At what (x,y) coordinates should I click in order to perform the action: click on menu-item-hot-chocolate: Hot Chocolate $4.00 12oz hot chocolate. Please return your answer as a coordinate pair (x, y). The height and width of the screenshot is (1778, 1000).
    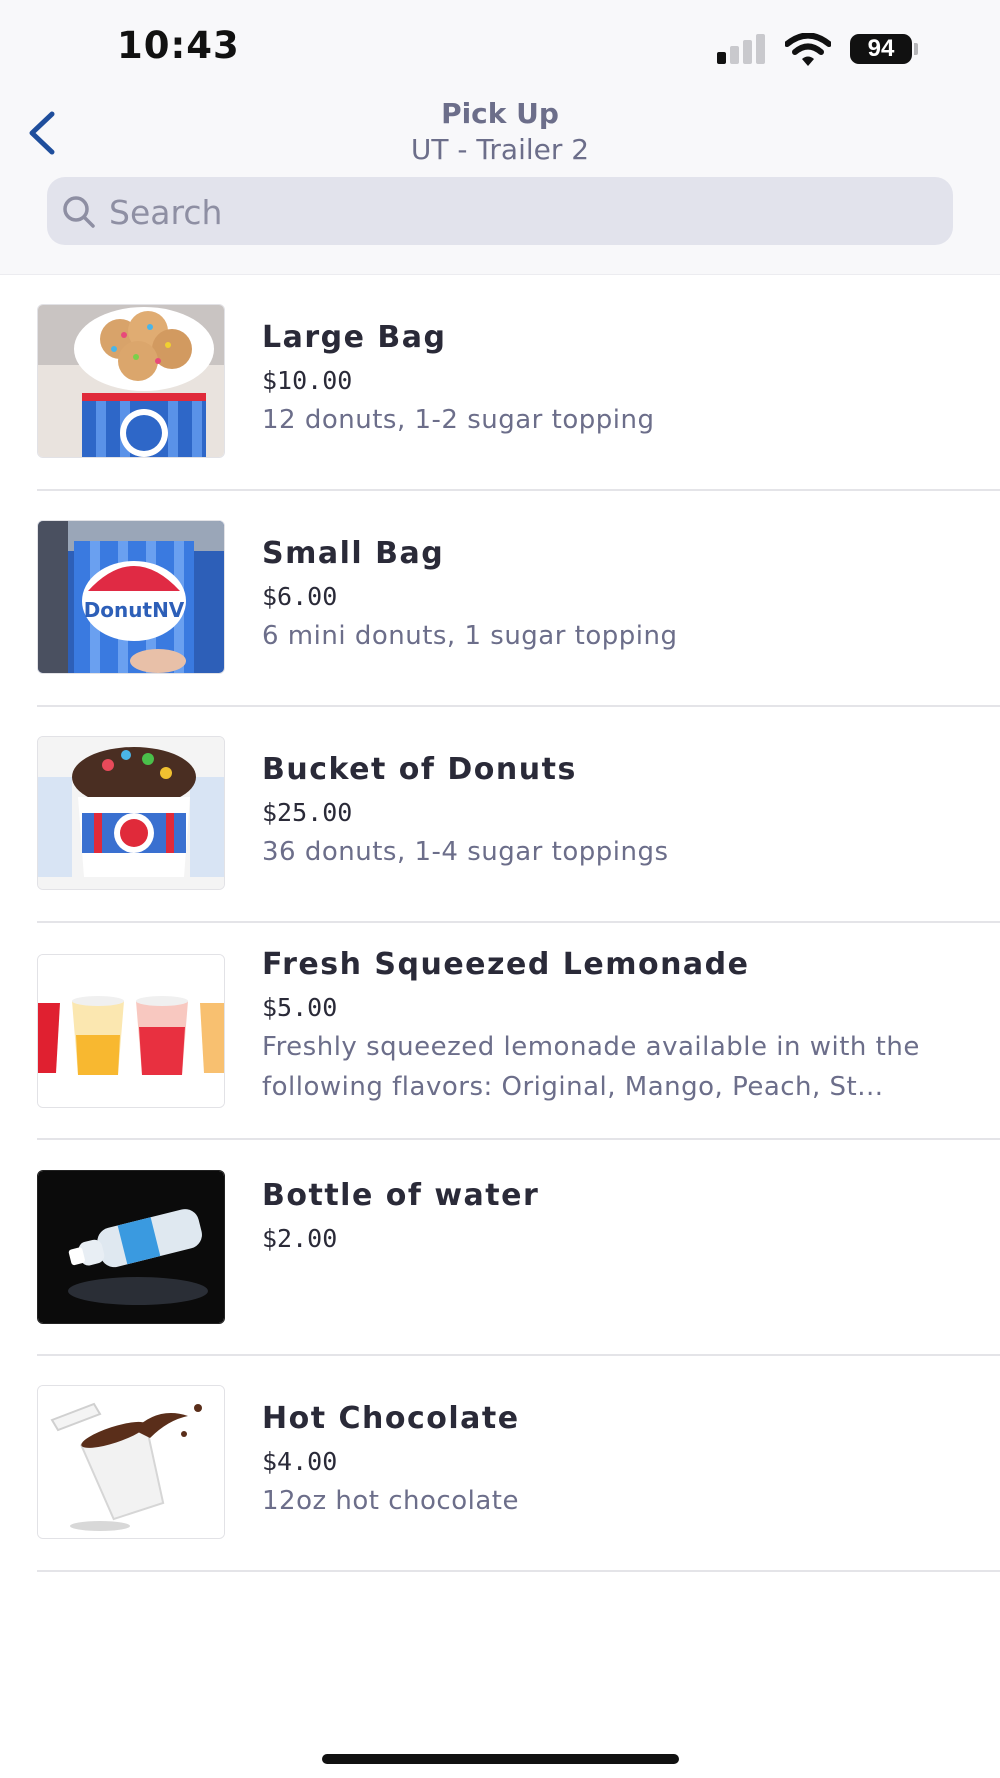
    Looking at the image, I should click on (500, 1463).